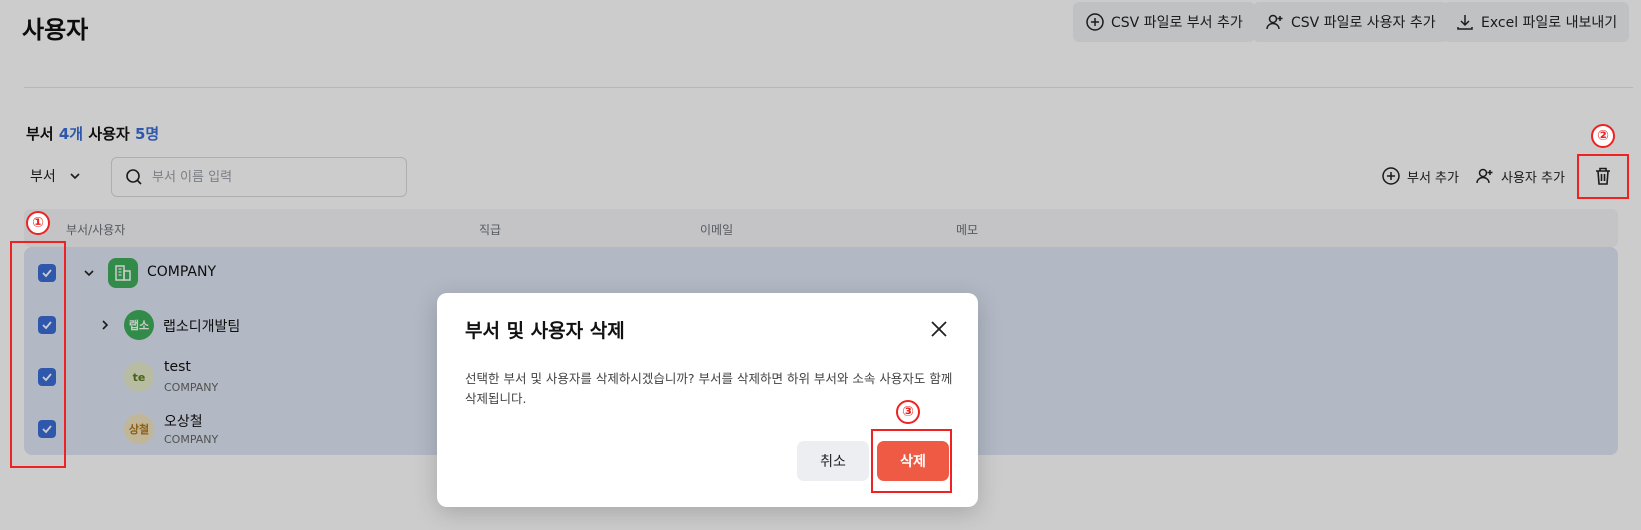 This screenshot has width=1641, height=530. Describe the element at coordinates (38, 223) in the screenshot. I see `step-marker: ①` at that location.